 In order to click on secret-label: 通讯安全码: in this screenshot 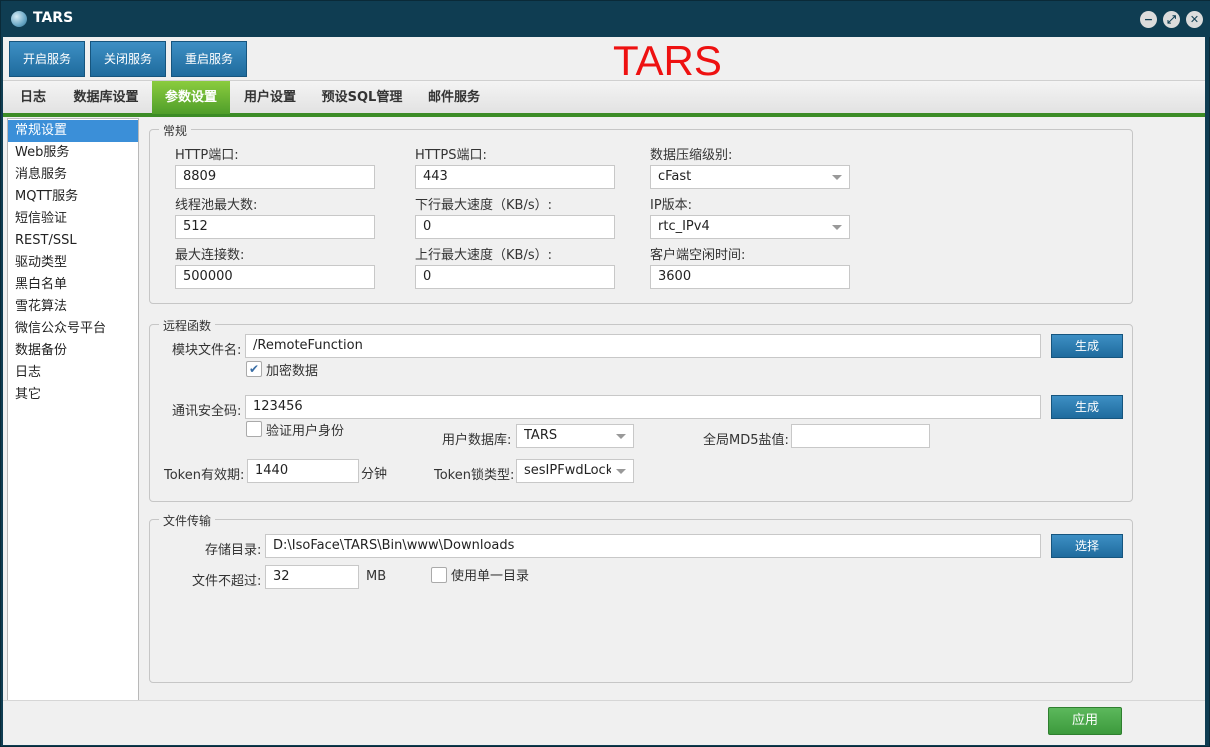, I will do `click(207, 411)`.